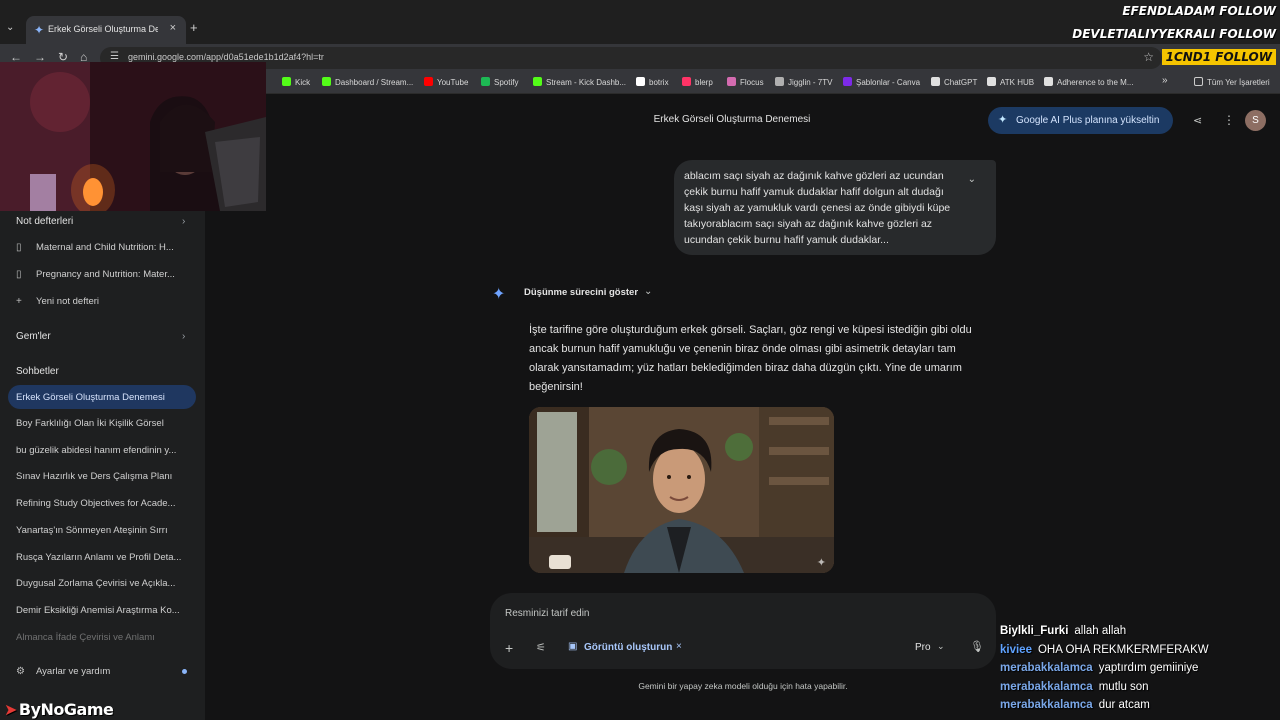 Image resolution: width=1280 pixels, height=720 pixels. What do you see at coordinates (1229, 120) in the screenshot?
I see `more-options-icon: ⋮` at bounding box center [1229, 120].